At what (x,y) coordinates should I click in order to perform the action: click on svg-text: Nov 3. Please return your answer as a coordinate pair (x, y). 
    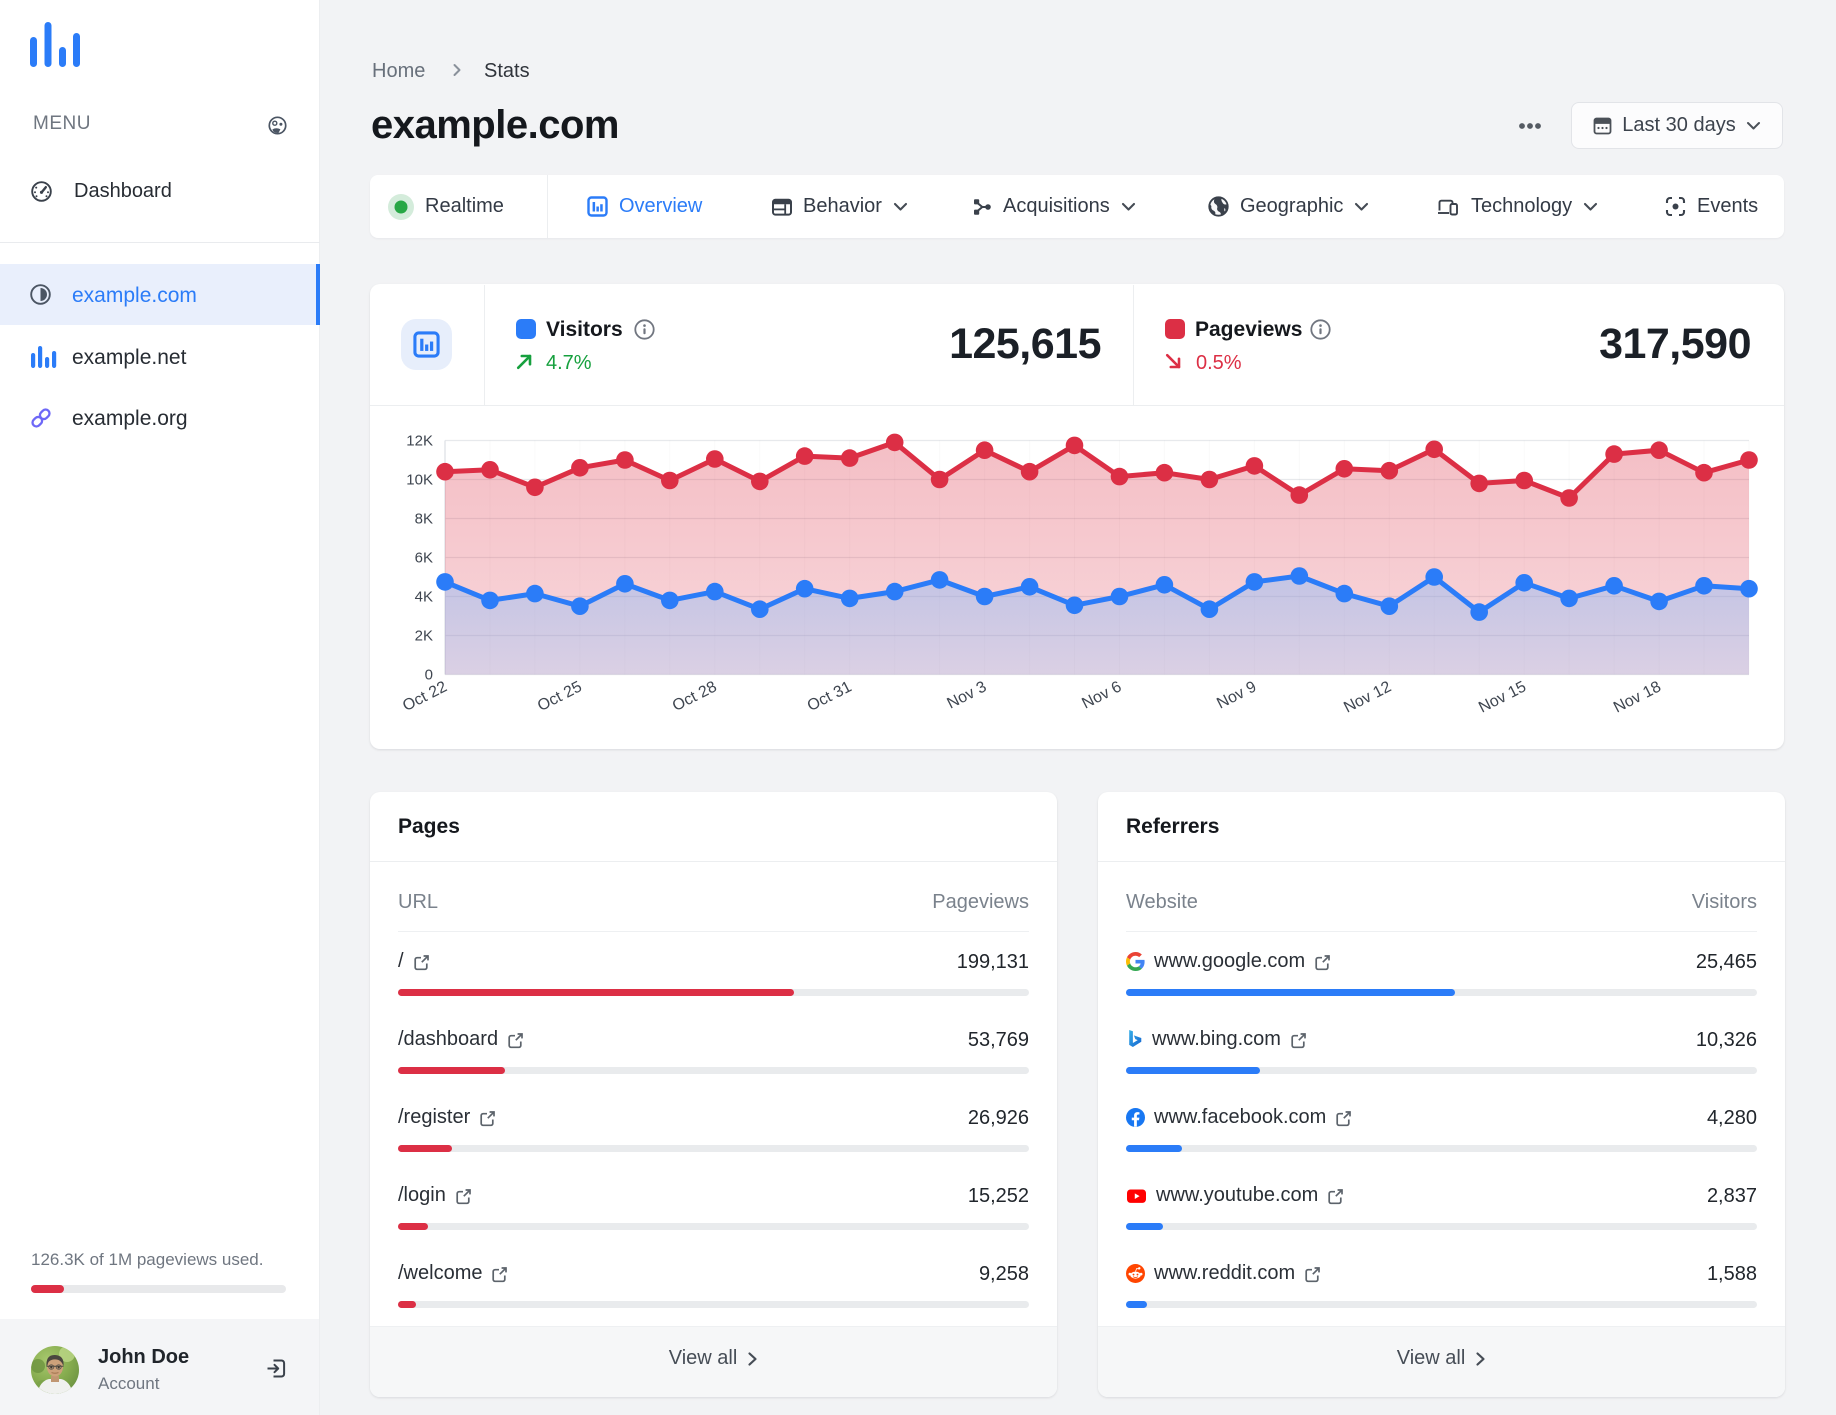
    Looking at the image, I should click on (966, 695).